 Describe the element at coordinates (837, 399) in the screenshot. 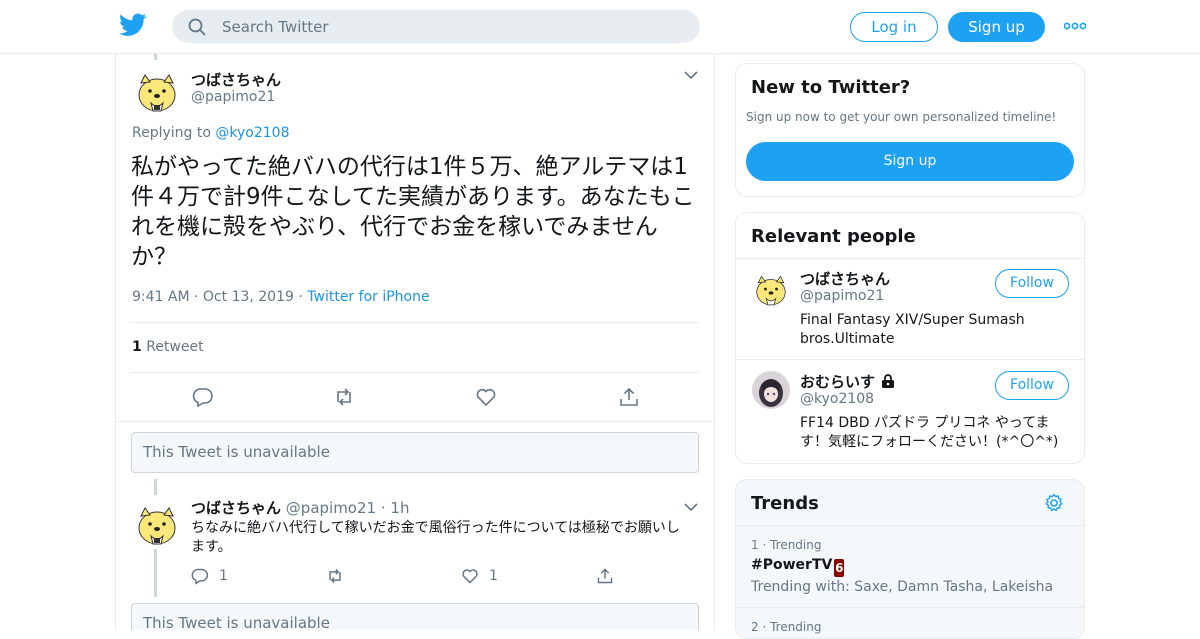

I see `person-handle: @kyo2108` at that location.